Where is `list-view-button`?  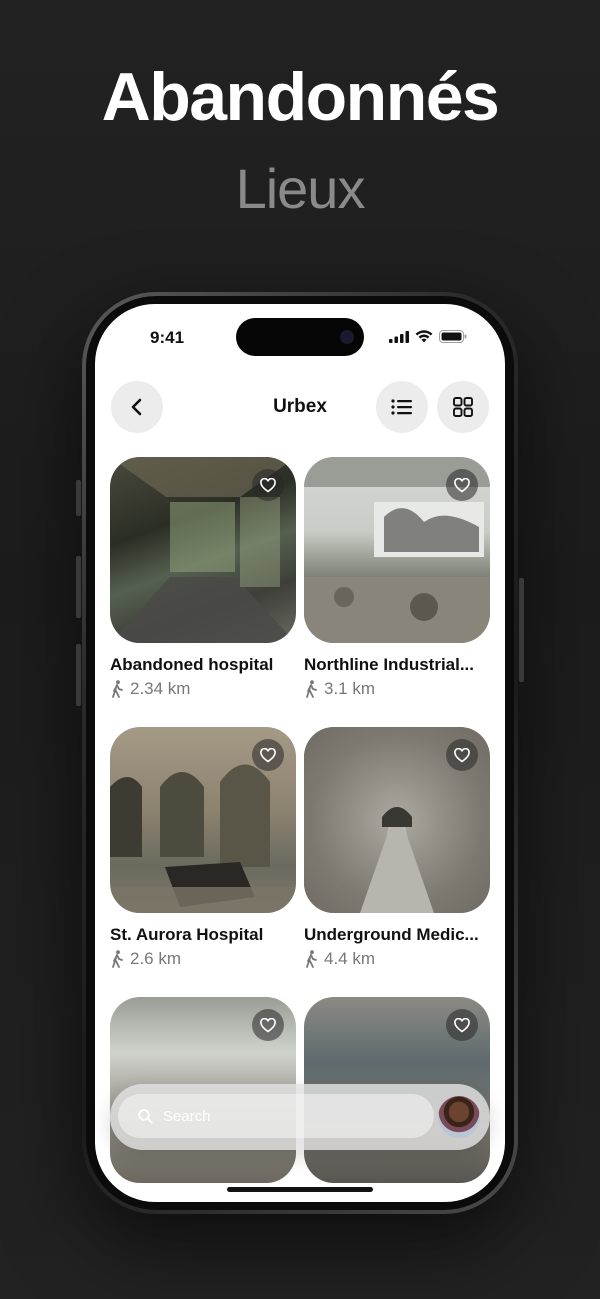 list-view-button is located at coordinates (402, 407).